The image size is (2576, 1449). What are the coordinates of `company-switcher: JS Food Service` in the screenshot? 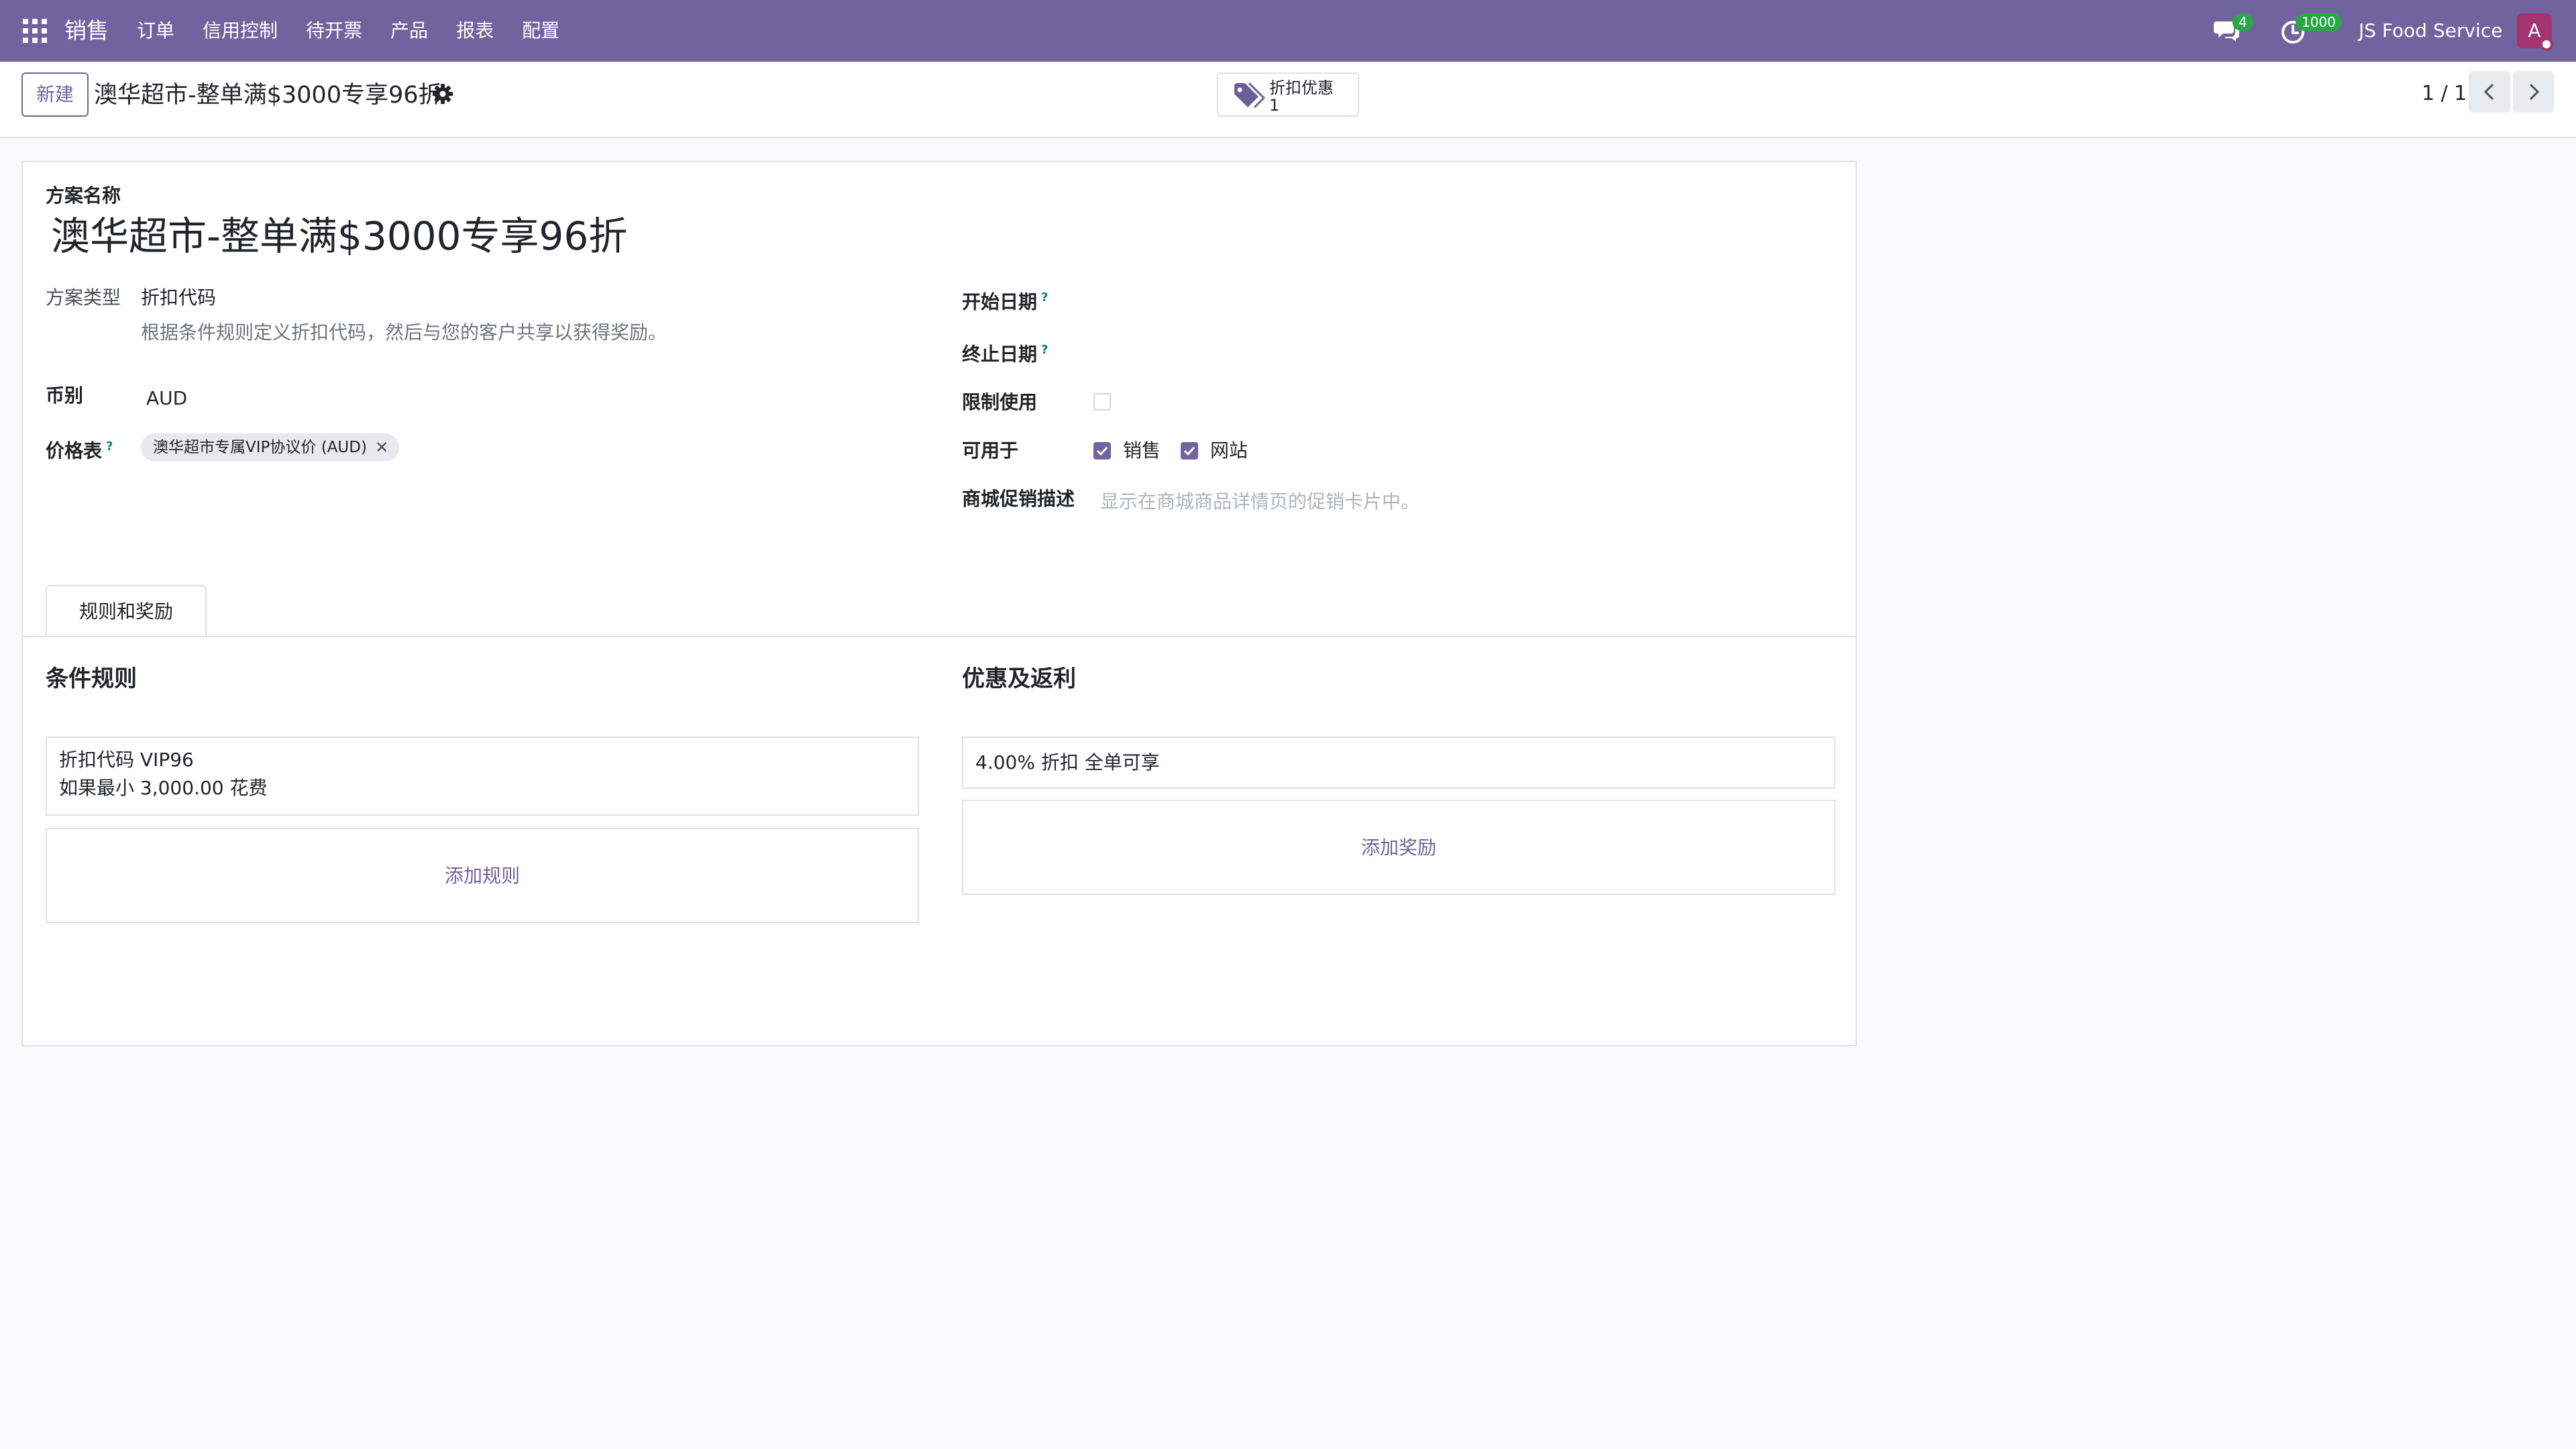 It's located at (2430, 31).